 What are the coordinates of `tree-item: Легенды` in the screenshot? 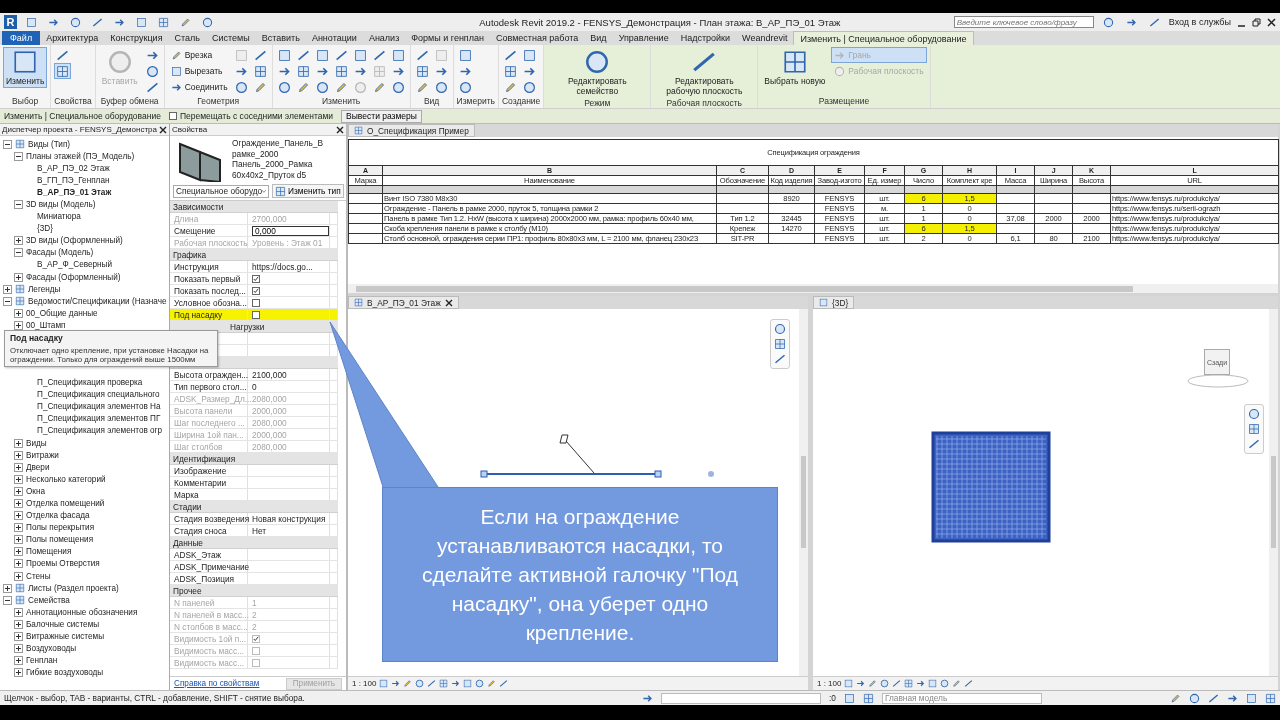 It's located at (44, 289).